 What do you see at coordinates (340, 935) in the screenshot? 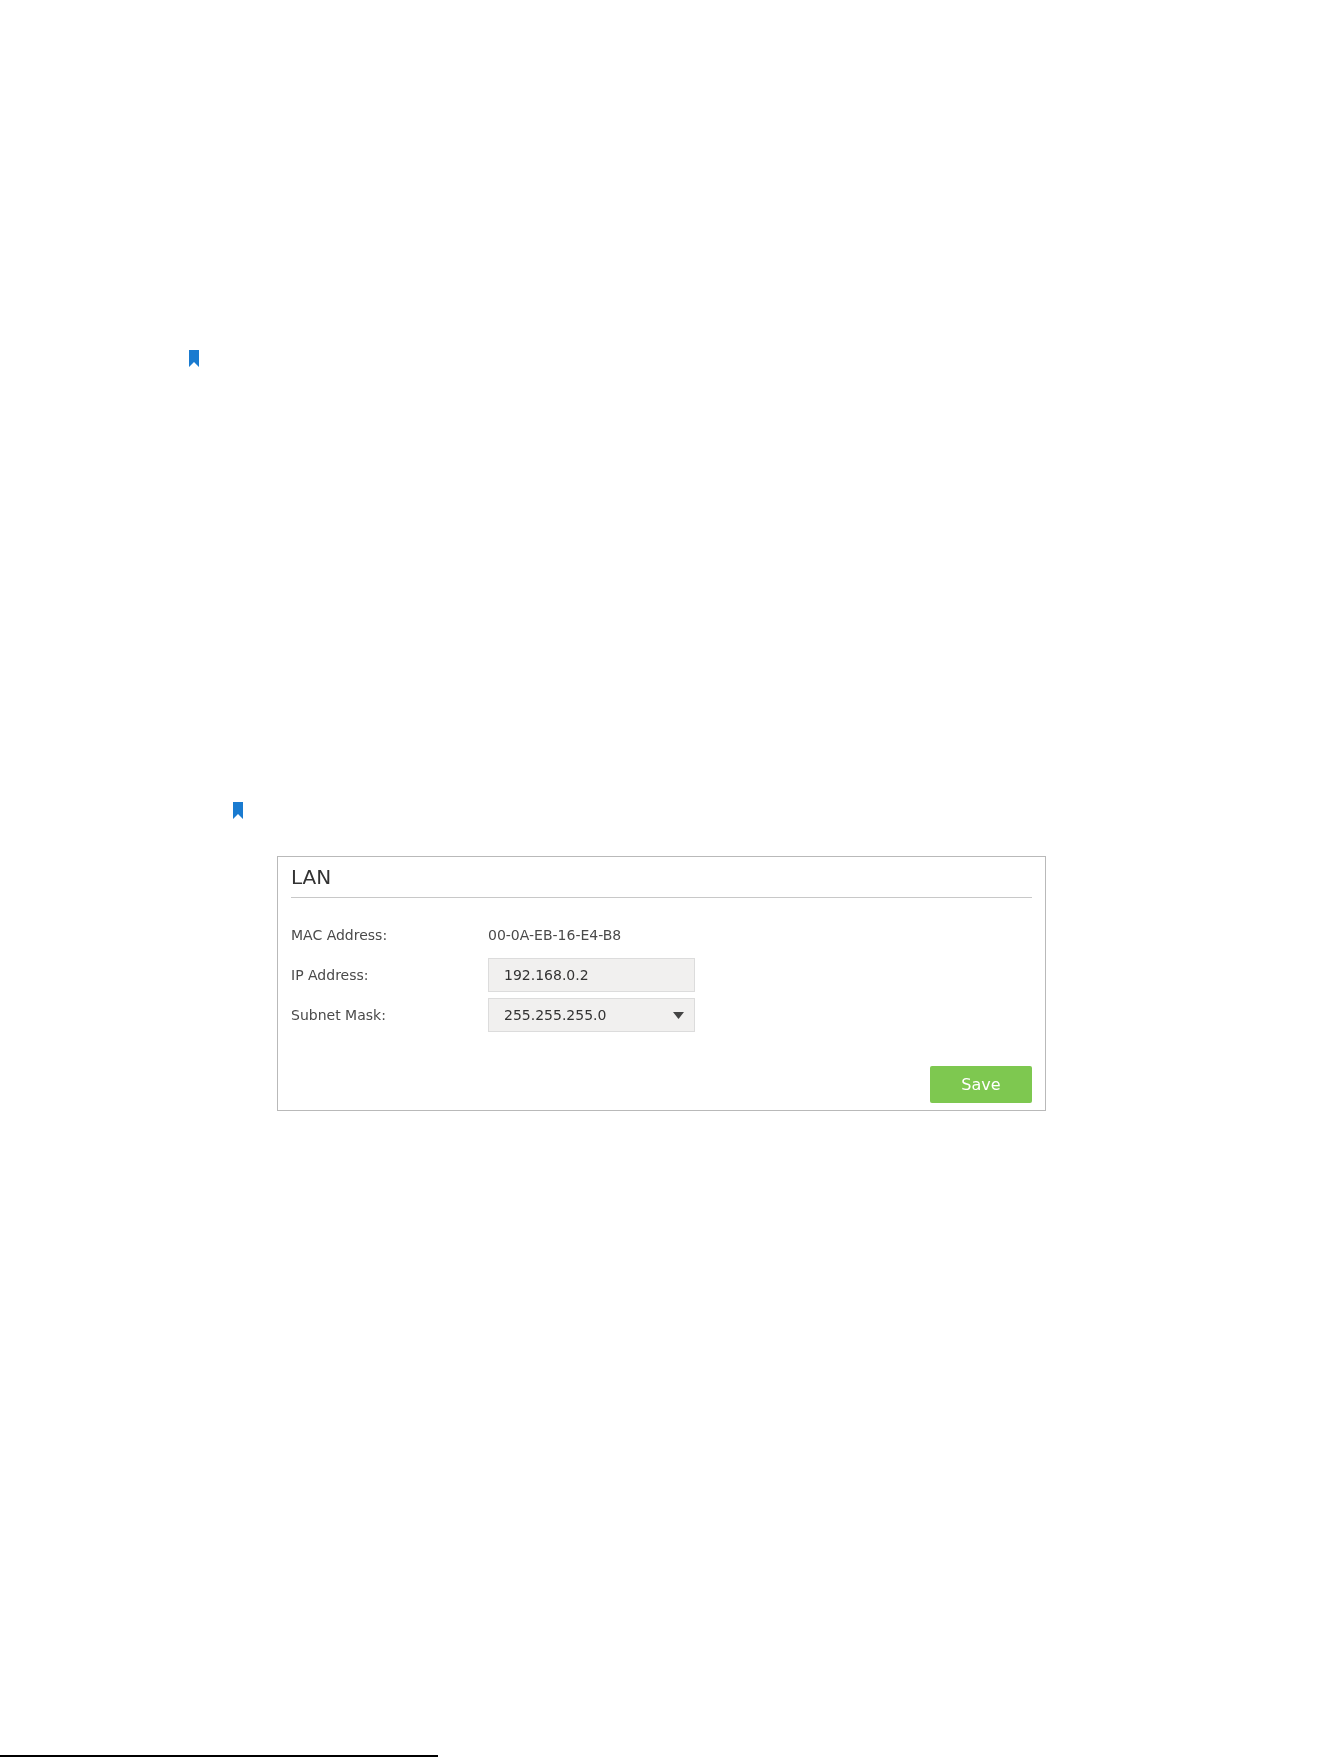
I see `field-label: MAC Address:` at bounding box center [340, 935].